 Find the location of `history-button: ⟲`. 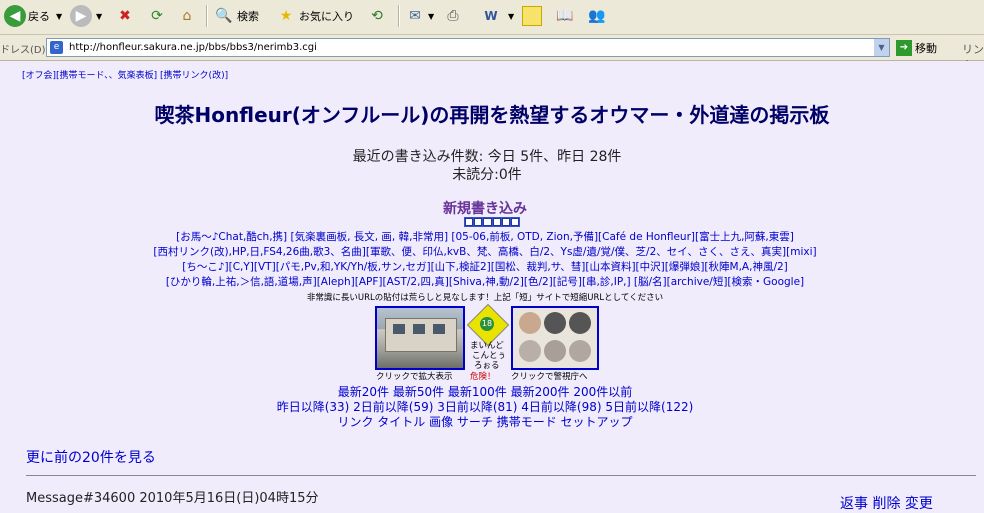

history-button: ⟲ is located at coordinates (377, 16).